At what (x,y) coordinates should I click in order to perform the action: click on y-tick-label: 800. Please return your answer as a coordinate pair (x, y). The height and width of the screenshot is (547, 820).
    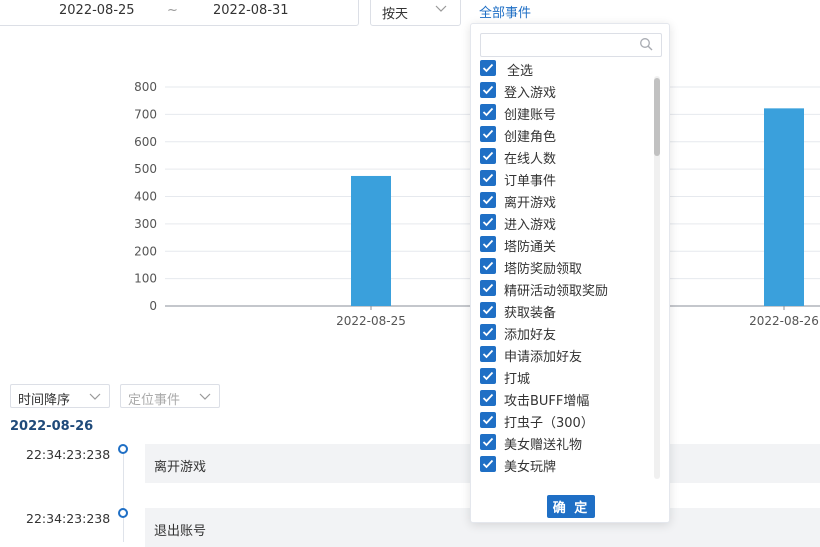
    Looking at the image, I should click on (145, 87).